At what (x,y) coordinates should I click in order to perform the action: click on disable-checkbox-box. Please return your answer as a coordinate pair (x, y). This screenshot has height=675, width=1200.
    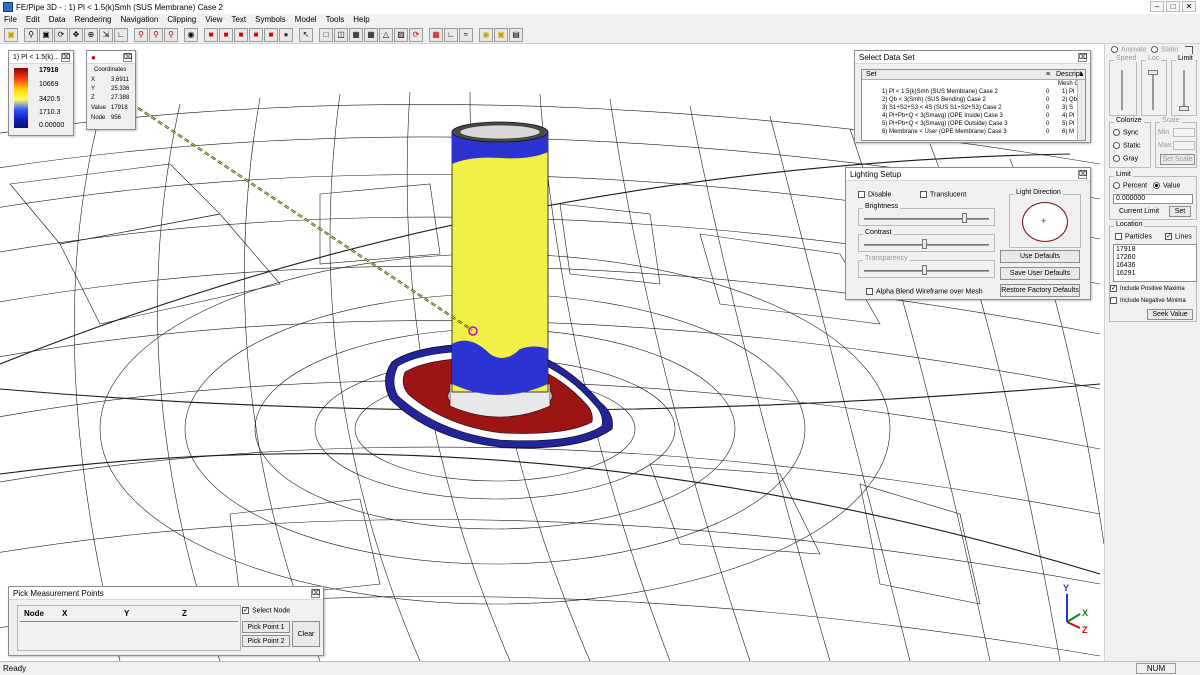
    Looking at the image, I should click on (861, 194).